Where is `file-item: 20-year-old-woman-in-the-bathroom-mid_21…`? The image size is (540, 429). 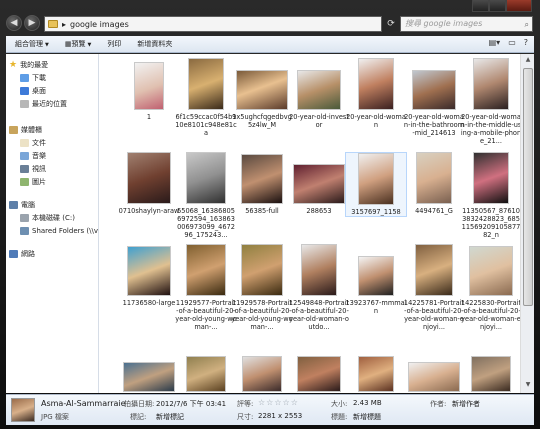 file-item: 20-year-old-woman-in-the-bathroom-mid_21… is located at coordinates (434, 97).